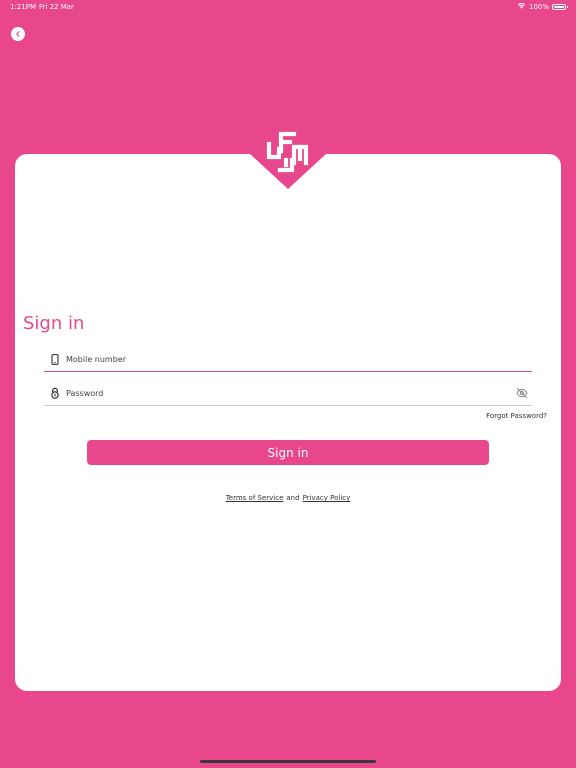  Describe the element at coordinates (288, 158) in the screenshot. I see `brand-logo` at that location.